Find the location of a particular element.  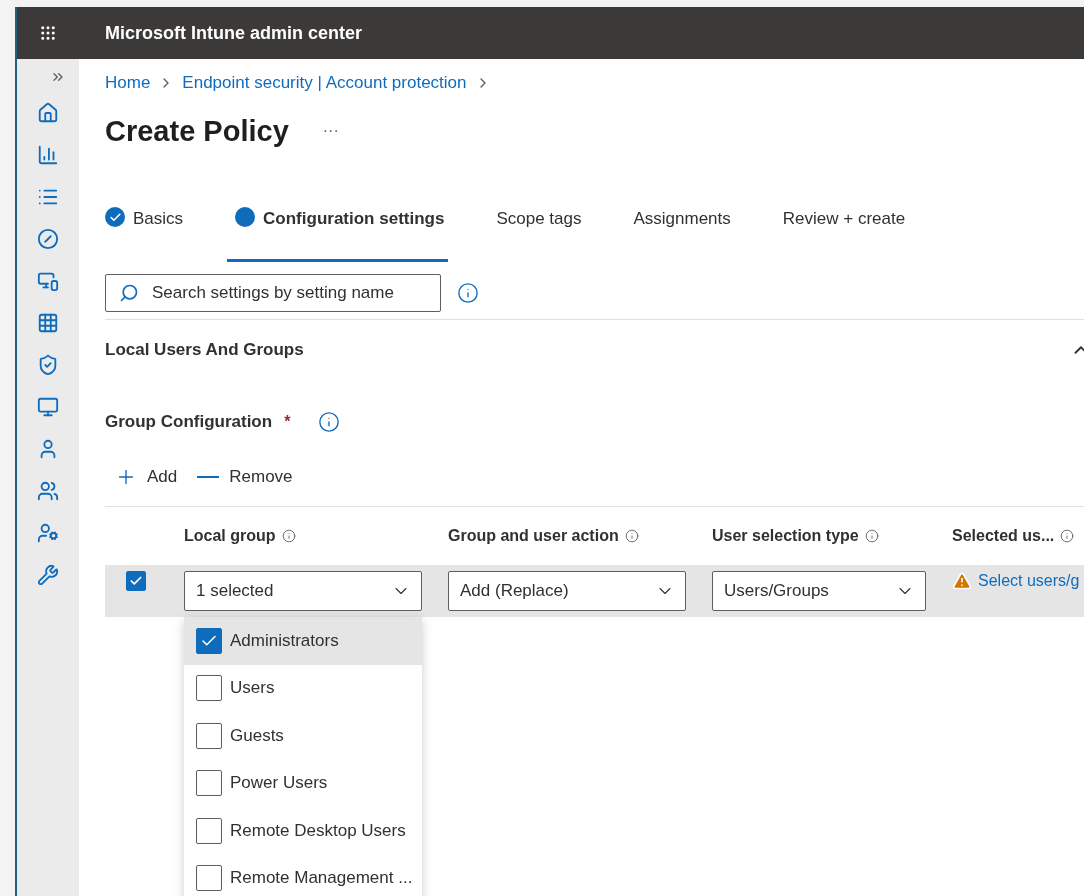

column-header: Group and user action is located at coordinates (533, 536).